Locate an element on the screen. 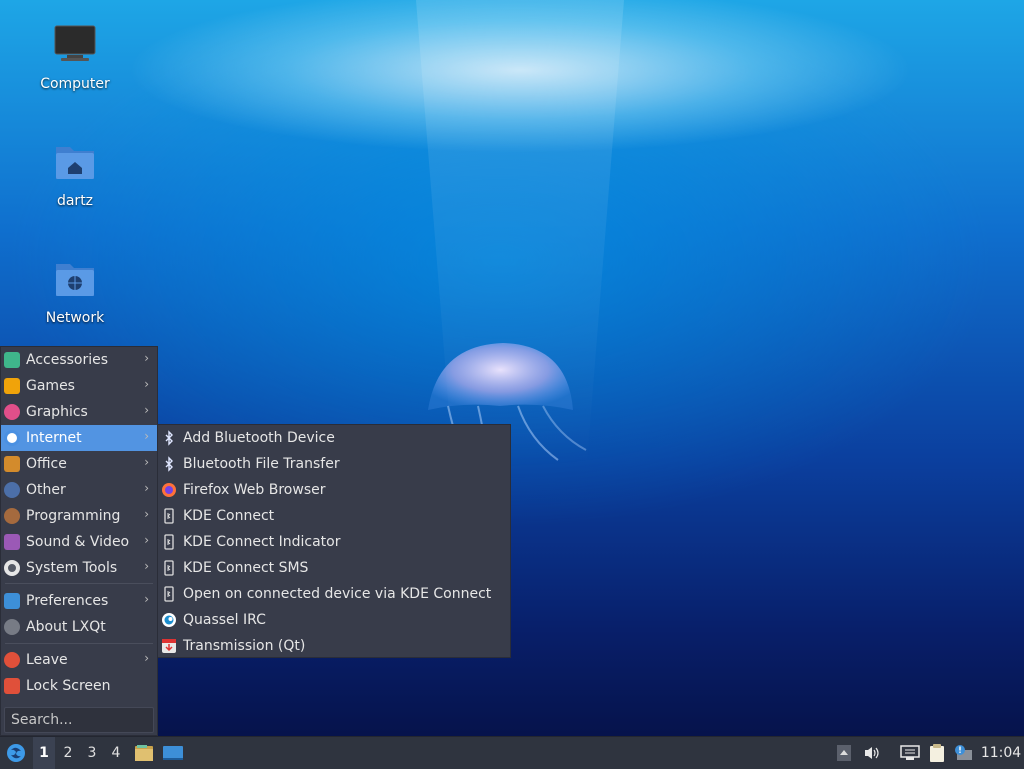 This screenshot has height=769, width=1024. submenu-item-add-bluetooth: Add Bluetooth Device is located at coordinates (334, 438).